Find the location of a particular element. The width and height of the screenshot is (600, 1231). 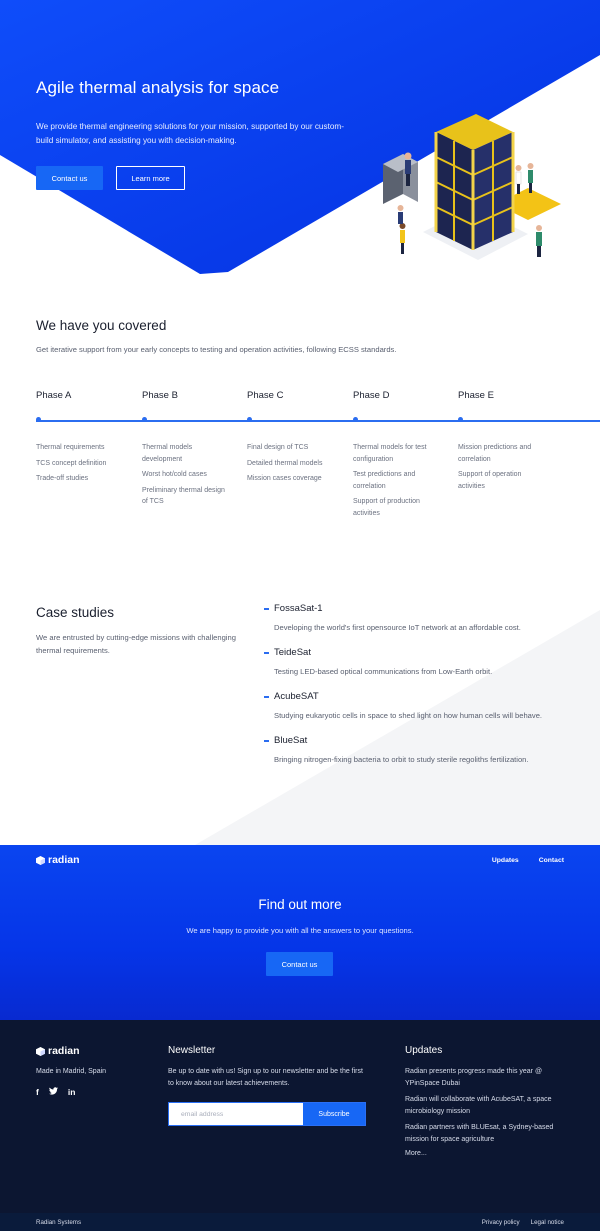

hero-title: Agile thermal analysis for space is located at coordinates (158, 87).